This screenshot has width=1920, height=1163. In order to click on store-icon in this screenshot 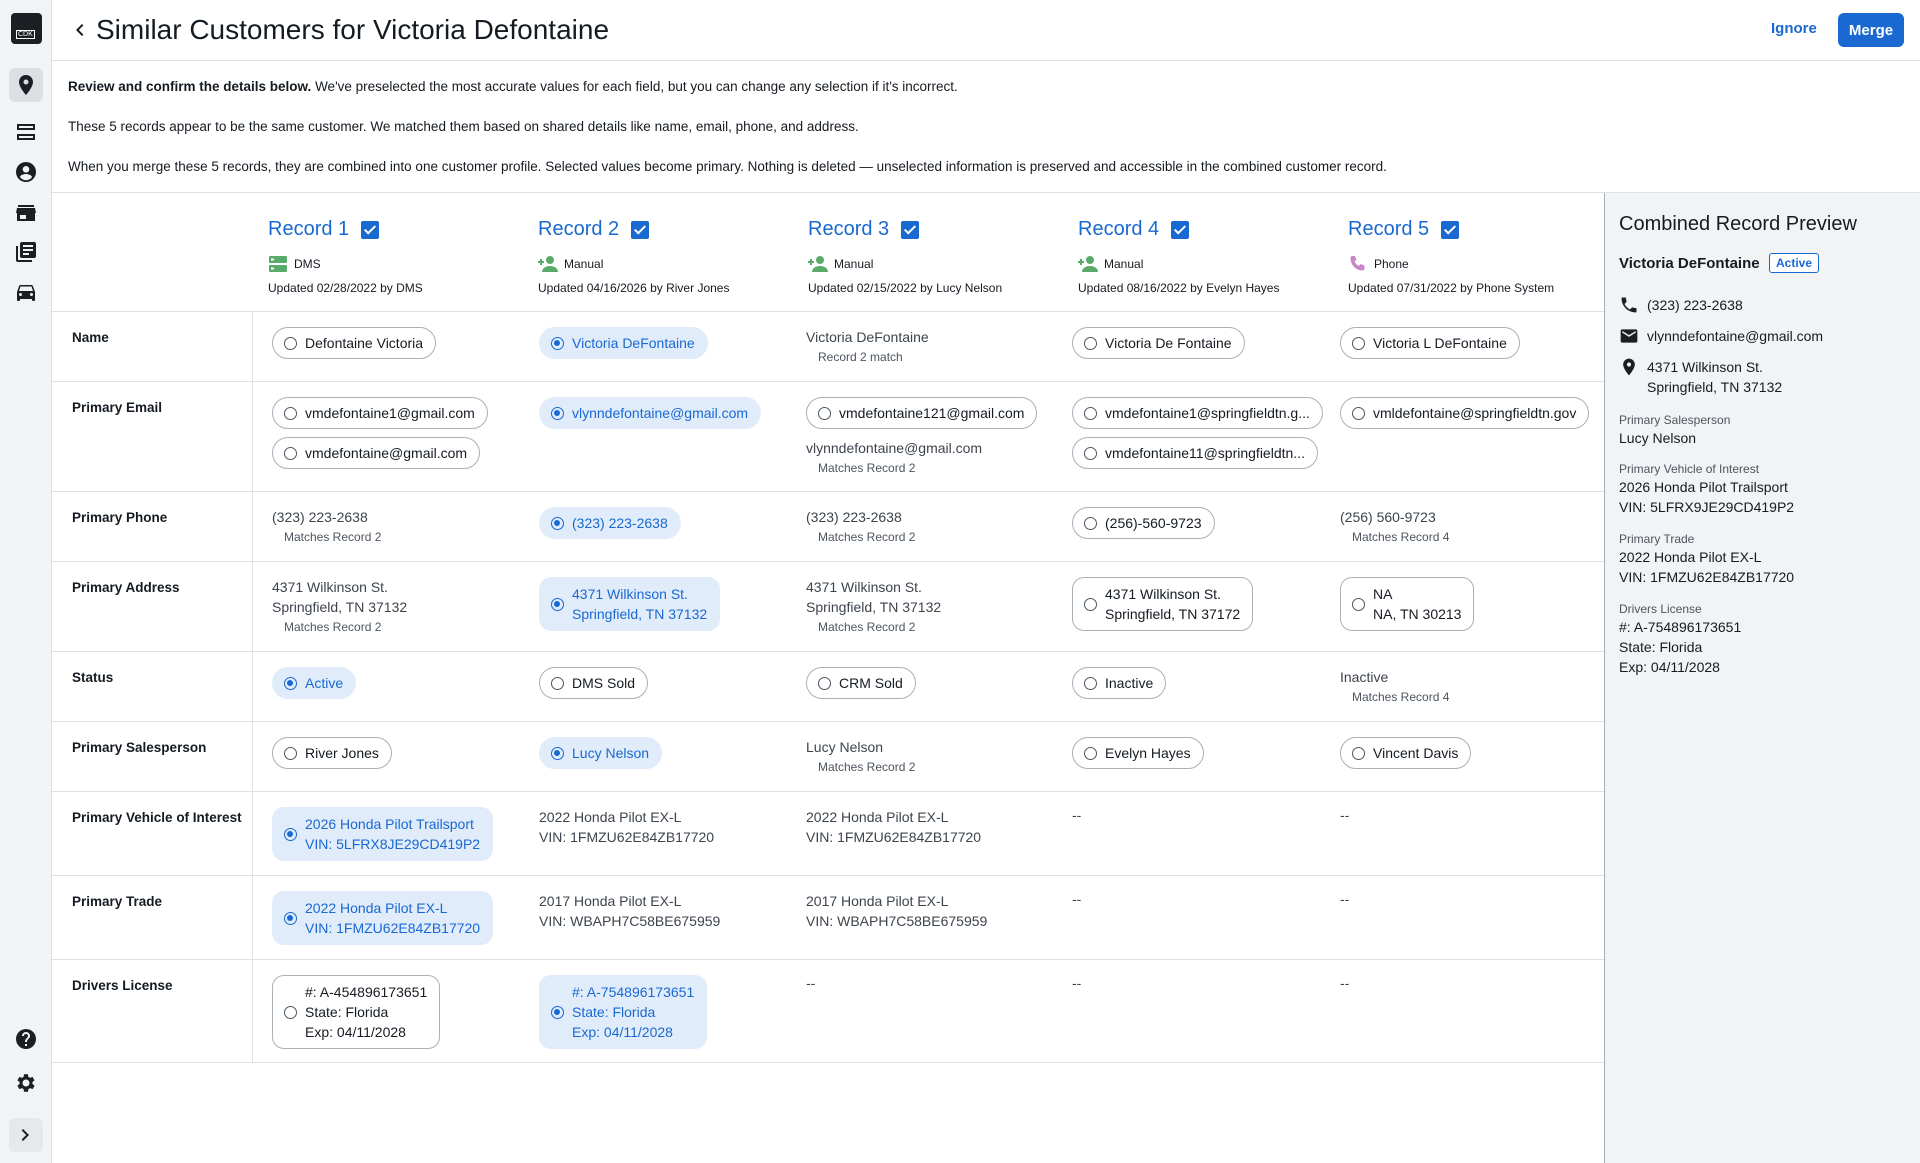, I will do `click(26, 213)`.